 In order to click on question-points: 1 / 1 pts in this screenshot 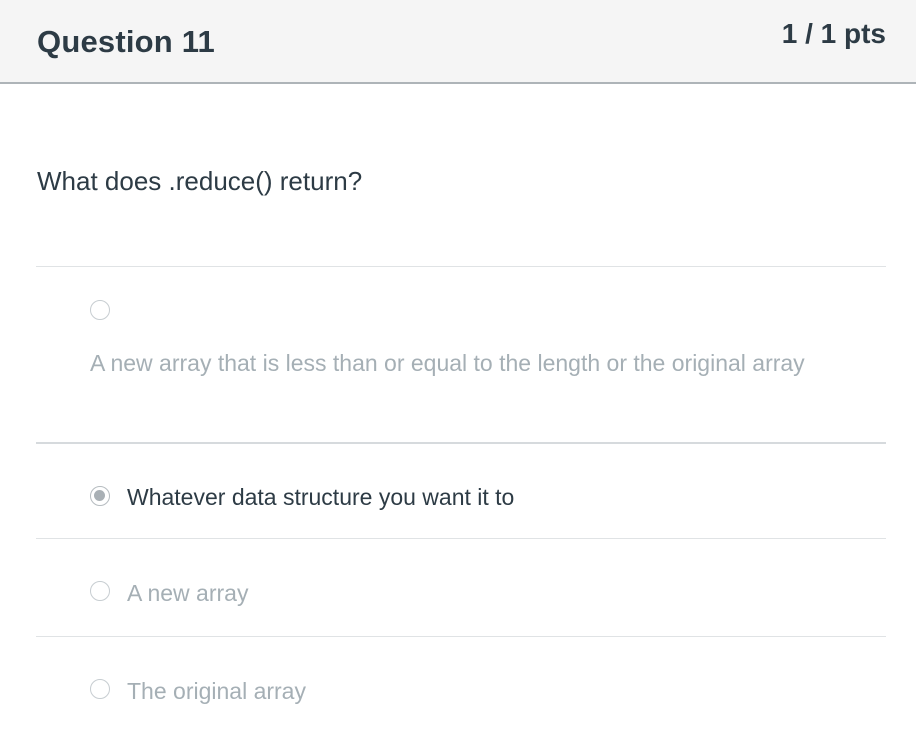, I will do `click(833, 33)`.